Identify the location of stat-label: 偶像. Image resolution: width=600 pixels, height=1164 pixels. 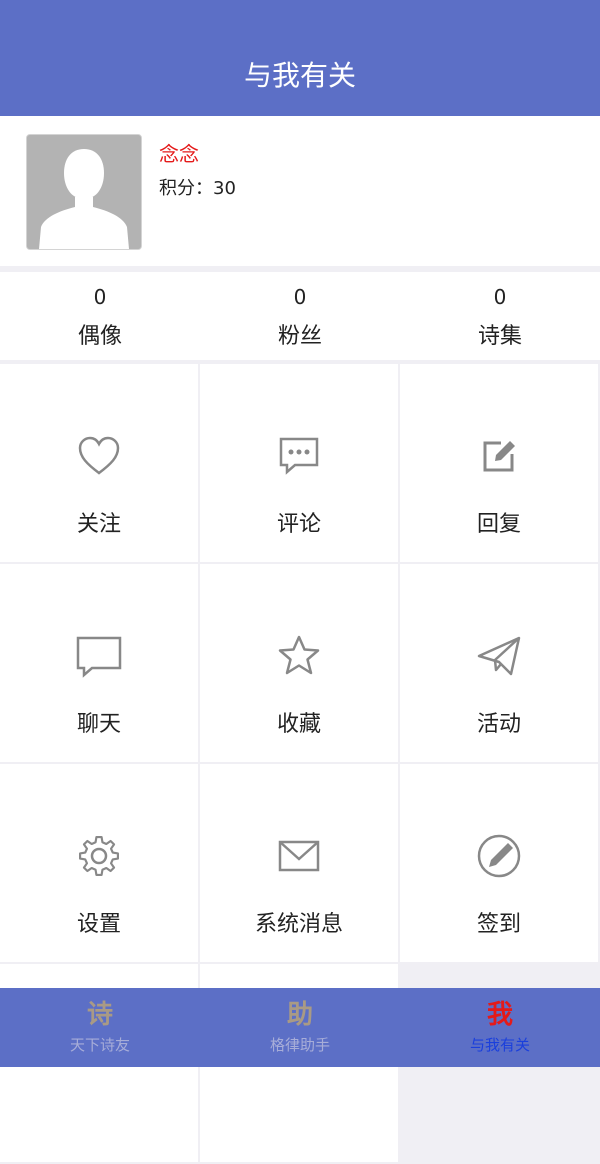
(99, 336).